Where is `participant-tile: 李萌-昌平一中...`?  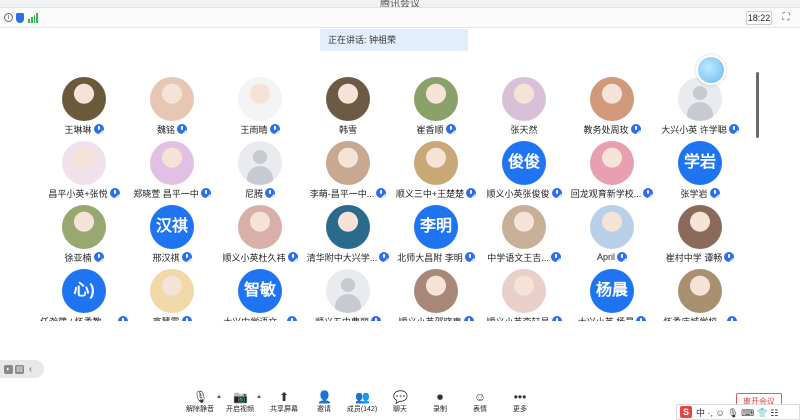
participant-tile: 李萌-昌平一中... is located at coordinates (348, 169).